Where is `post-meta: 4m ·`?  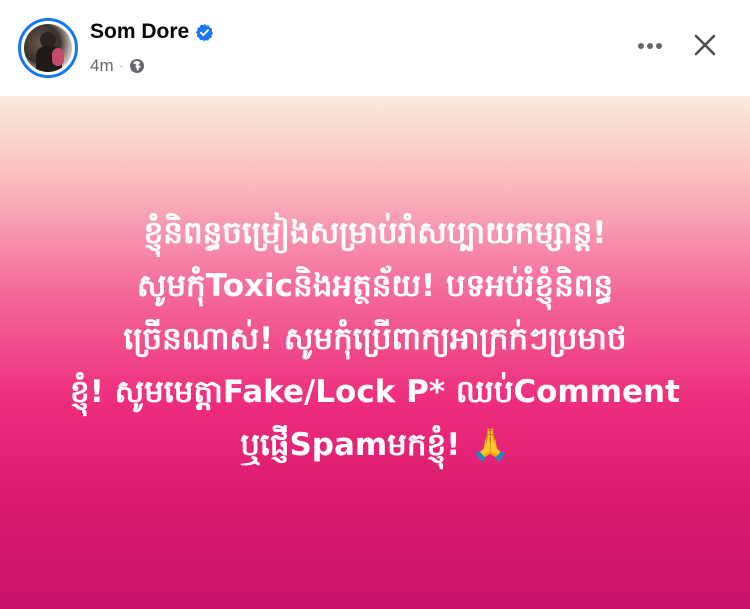
post-meta: 4m · is located at coordinates (117, 66).